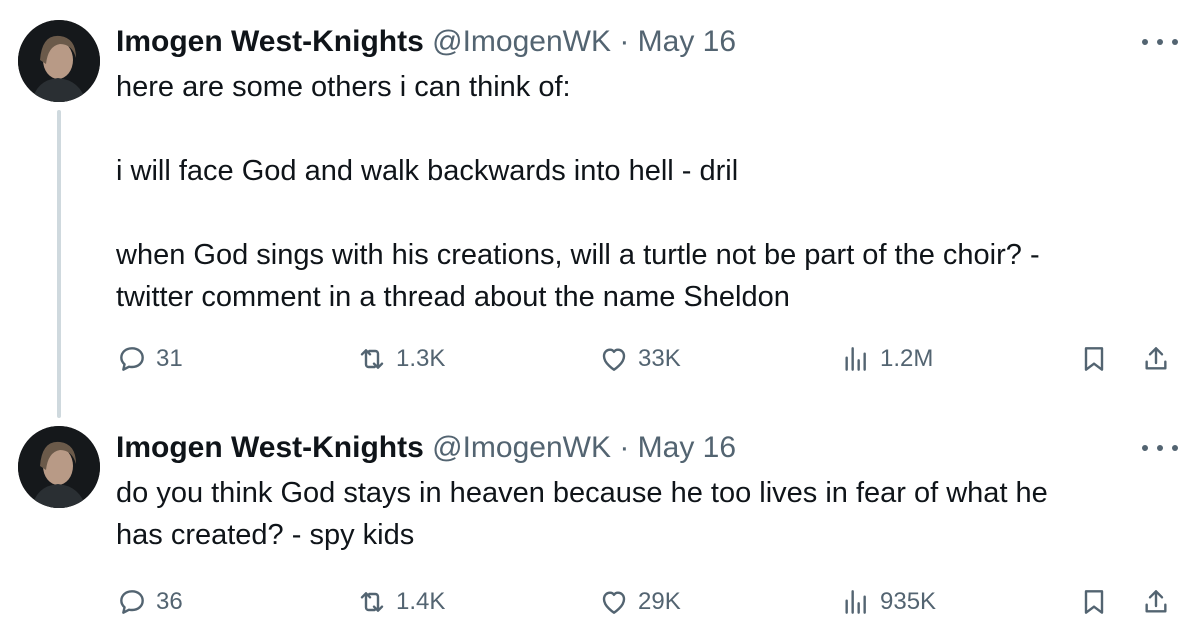 The height and width of the screenshot is (637, 1200). I want to click on reply-count: 31, so click(169, 358).